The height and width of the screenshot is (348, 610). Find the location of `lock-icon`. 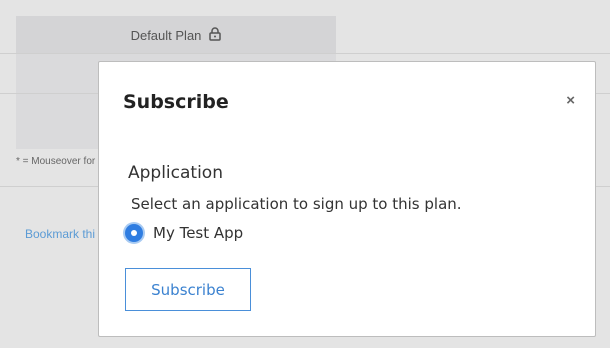

lock-icon is located at coordinates (215, 35).